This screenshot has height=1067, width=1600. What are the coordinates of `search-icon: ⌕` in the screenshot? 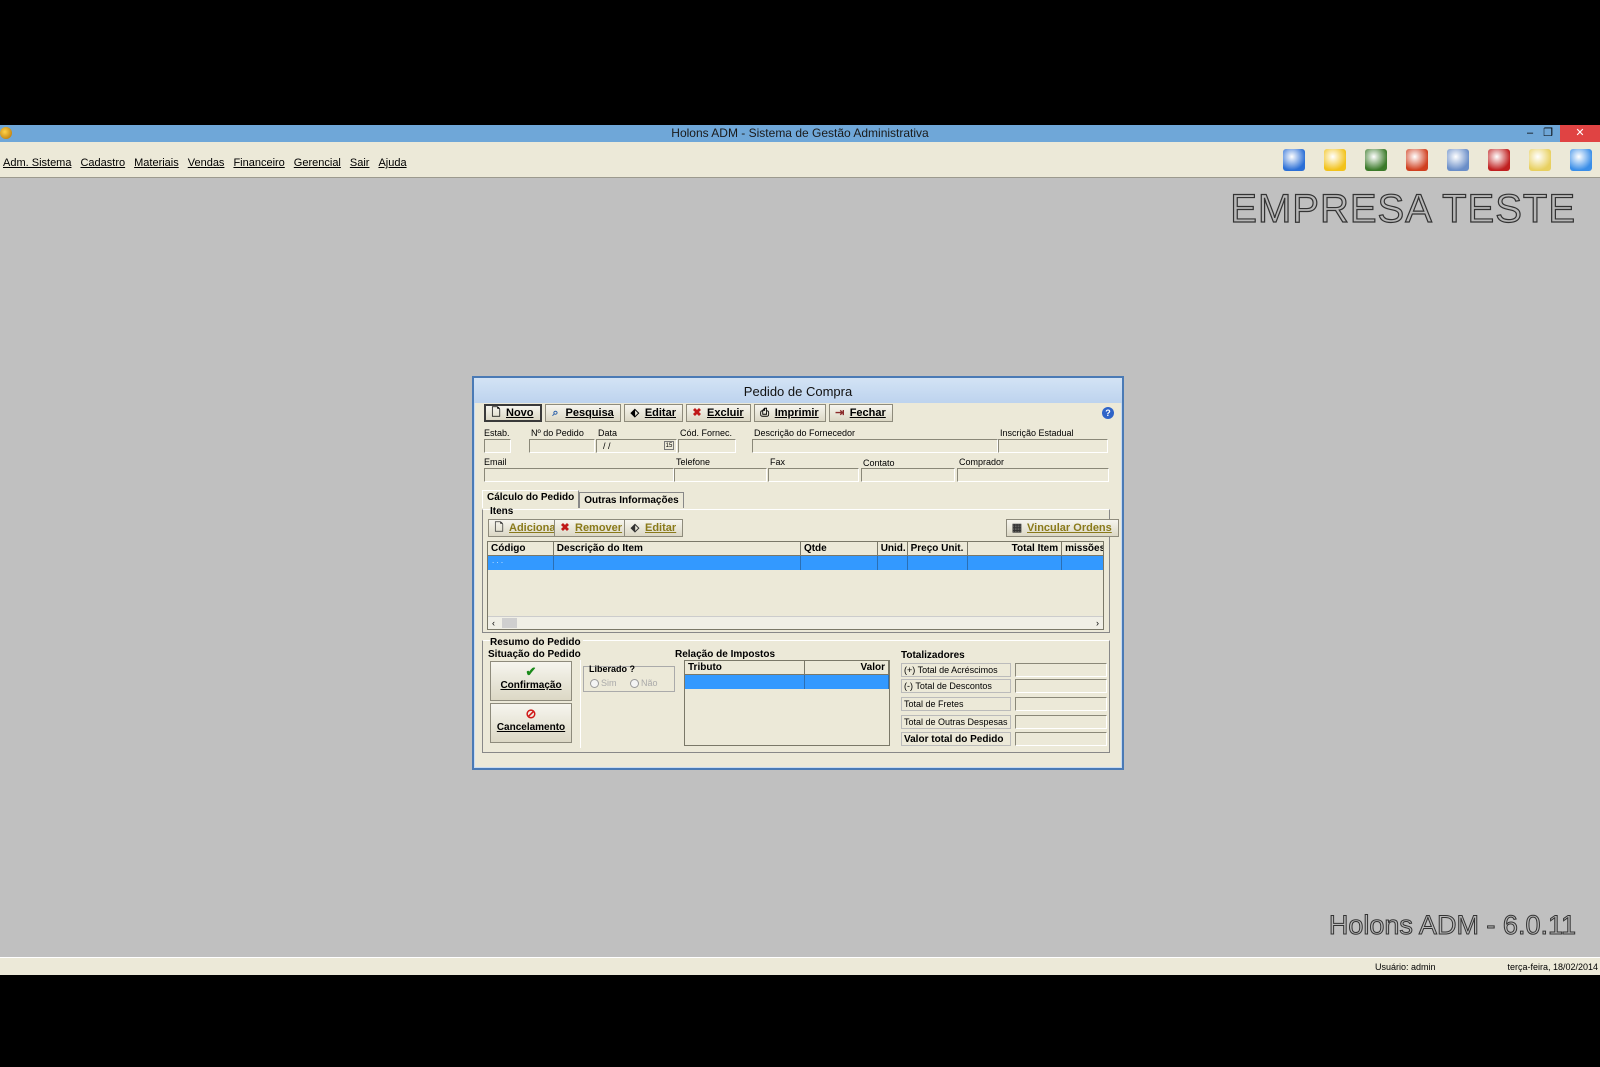 It's located at (555, 413).